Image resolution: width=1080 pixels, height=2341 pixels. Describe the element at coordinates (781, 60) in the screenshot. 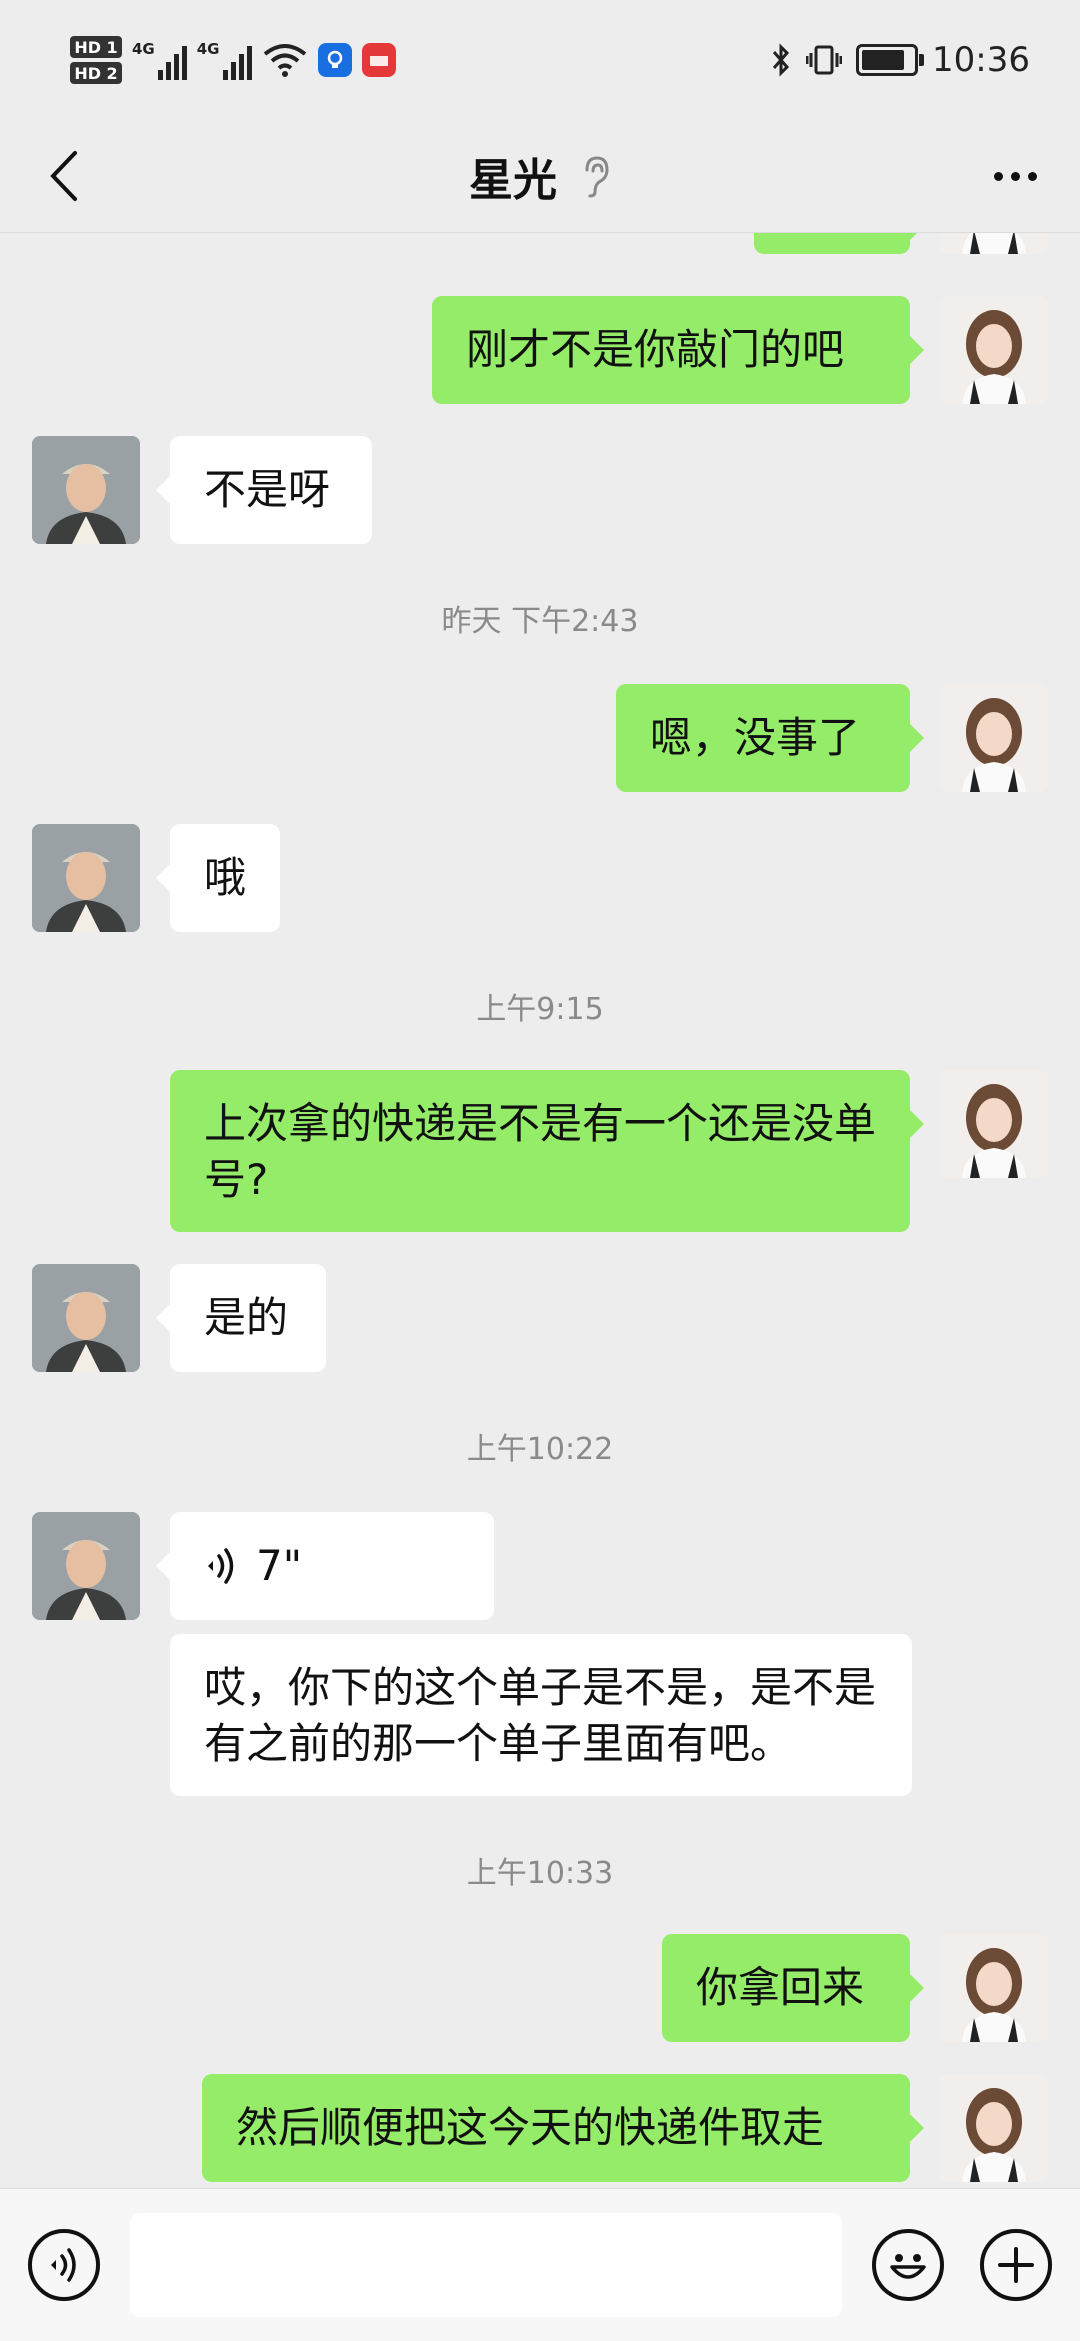

I see `bluetooth-icon` at that location.